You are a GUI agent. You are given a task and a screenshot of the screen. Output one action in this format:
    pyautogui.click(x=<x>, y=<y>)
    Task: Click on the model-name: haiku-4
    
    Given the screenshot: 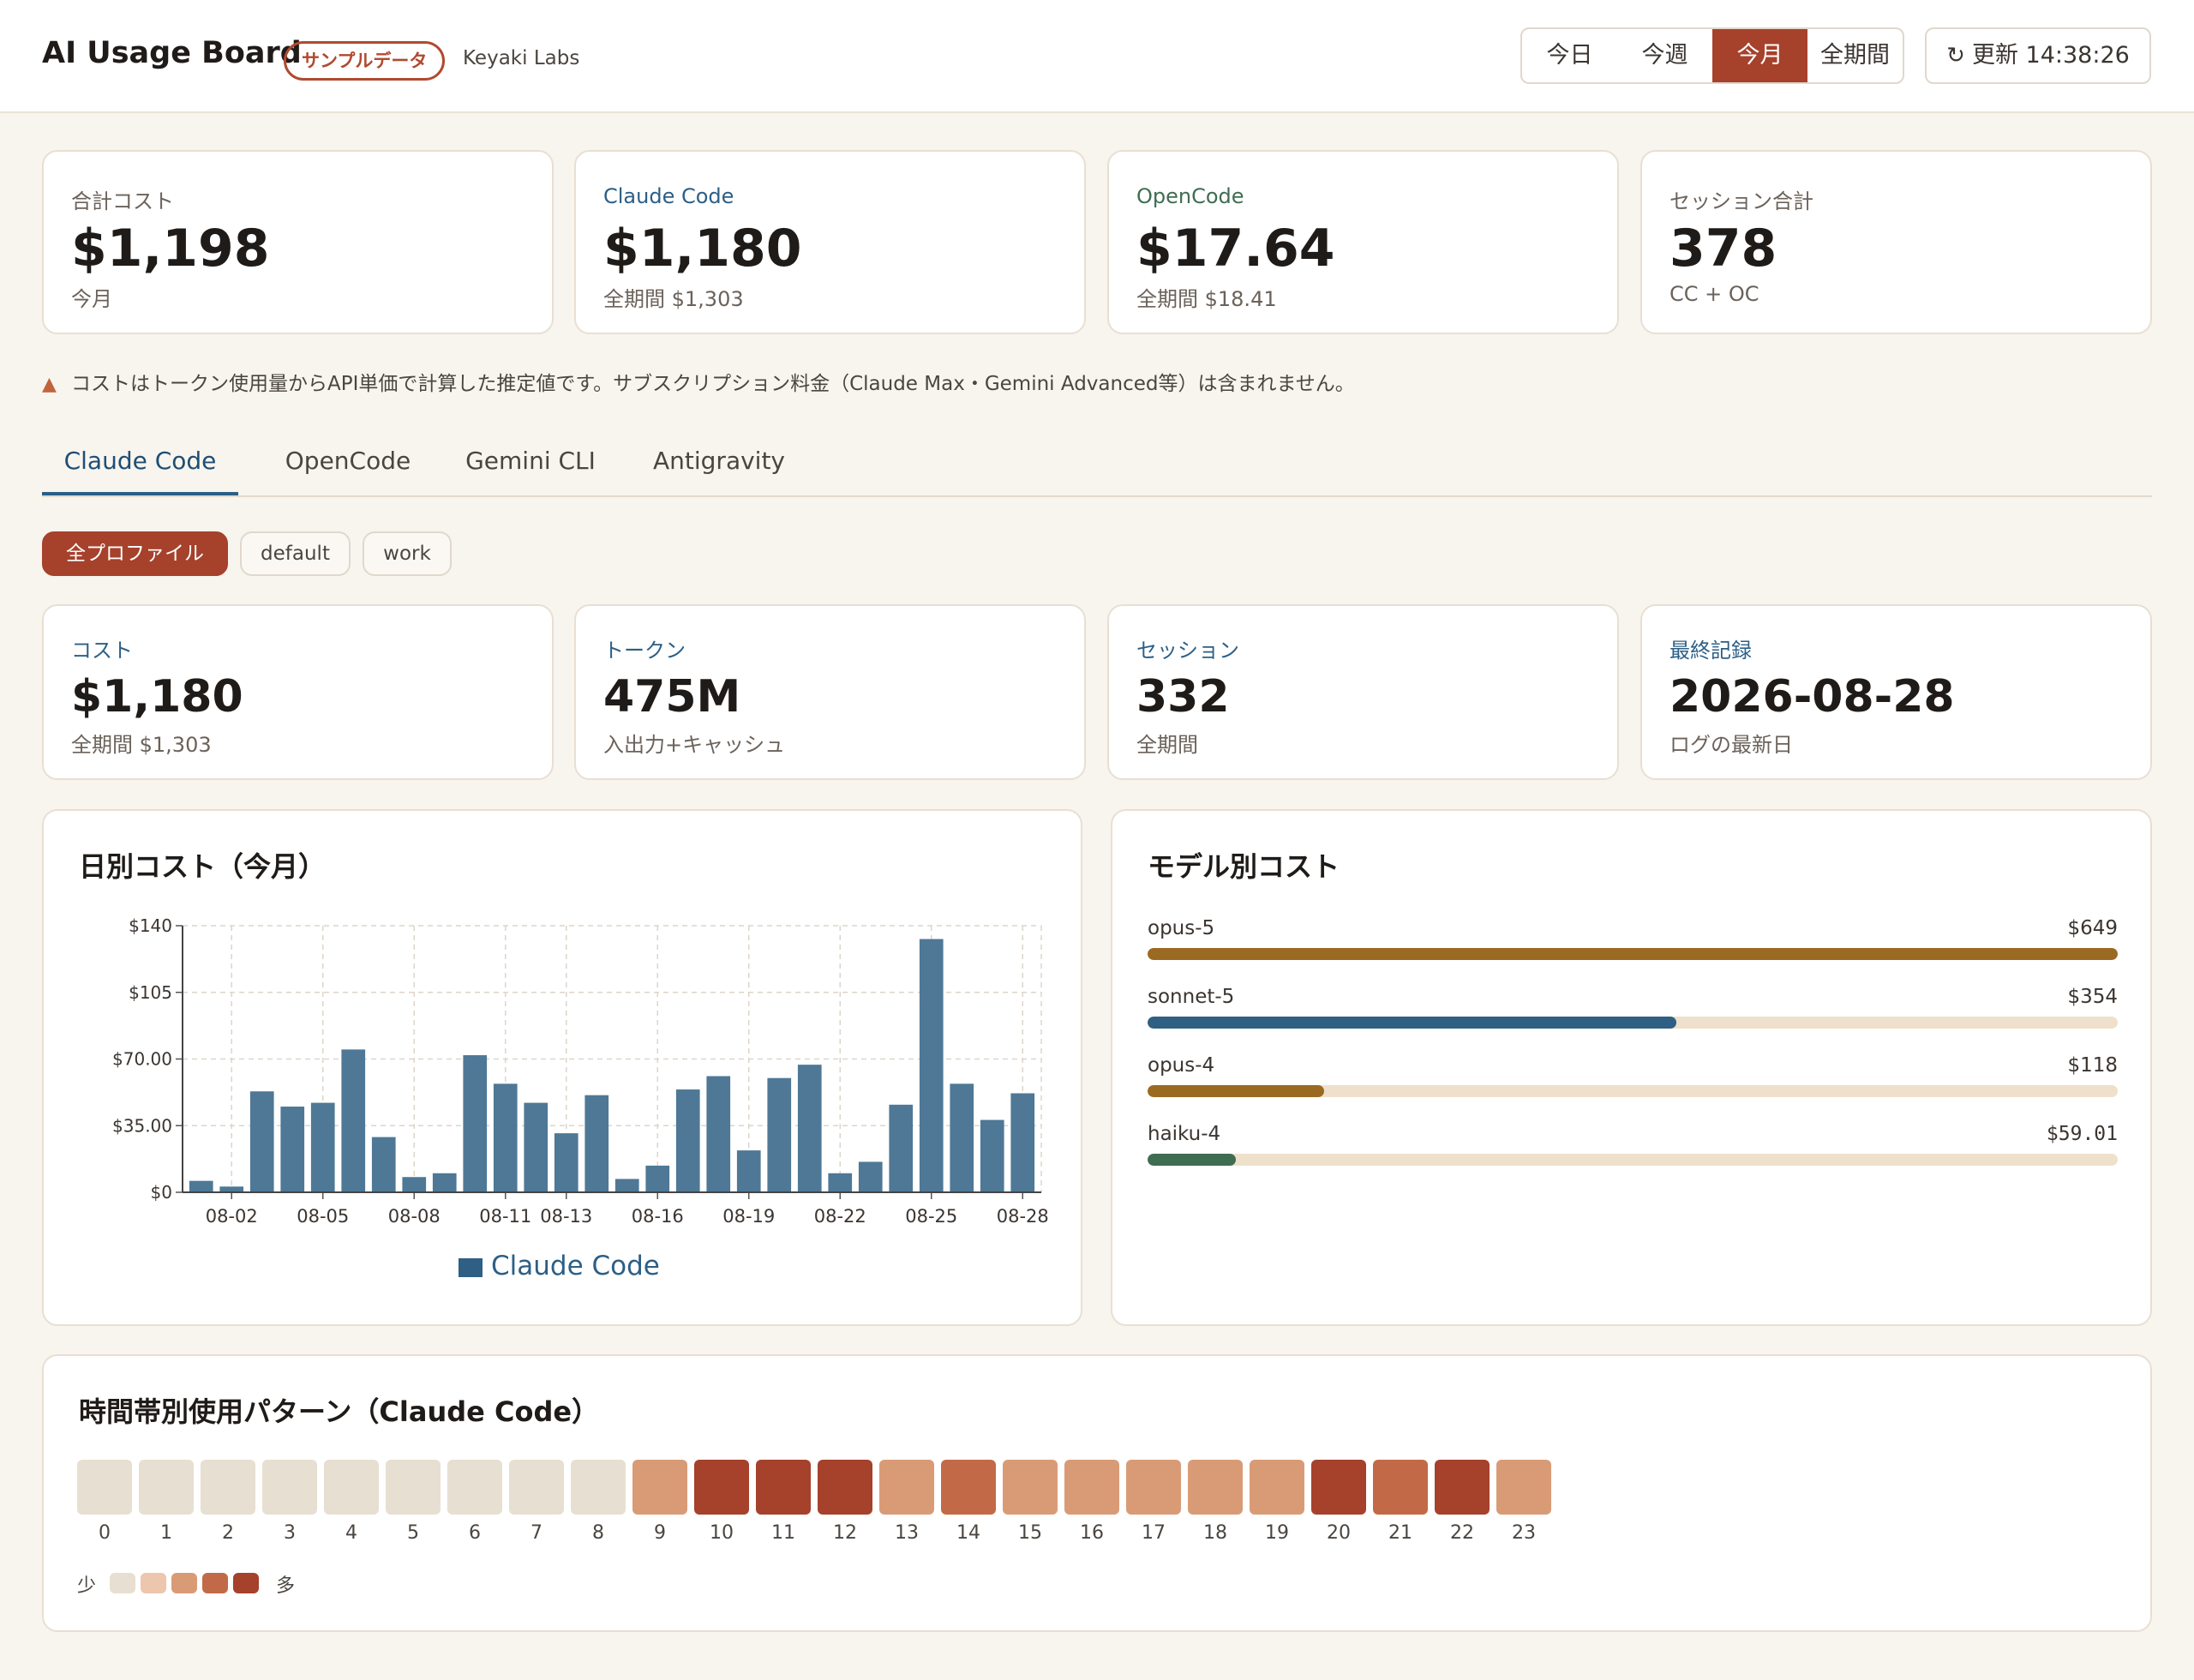 What is the action you would take?
    pyautogui.click(x=1184, y=1134)
    